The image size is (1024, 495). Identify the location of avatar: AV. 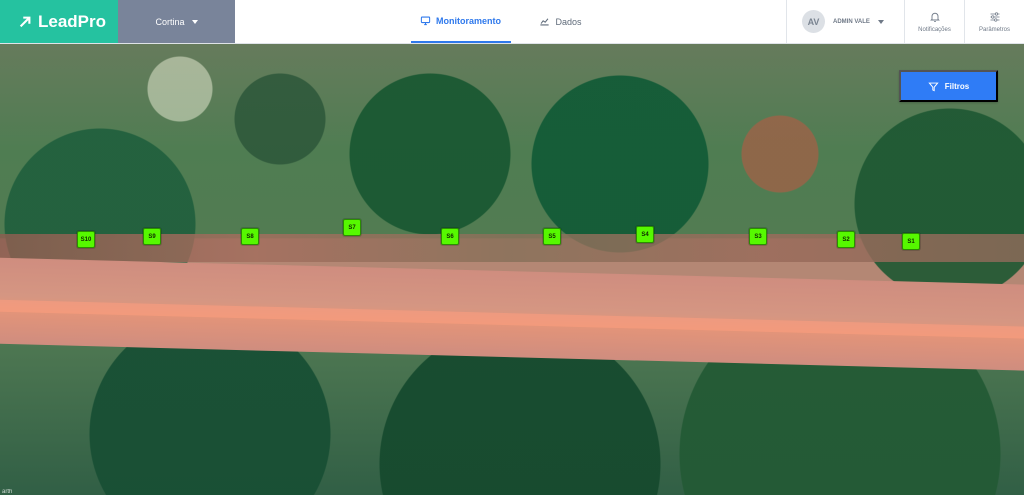
(813, 21).